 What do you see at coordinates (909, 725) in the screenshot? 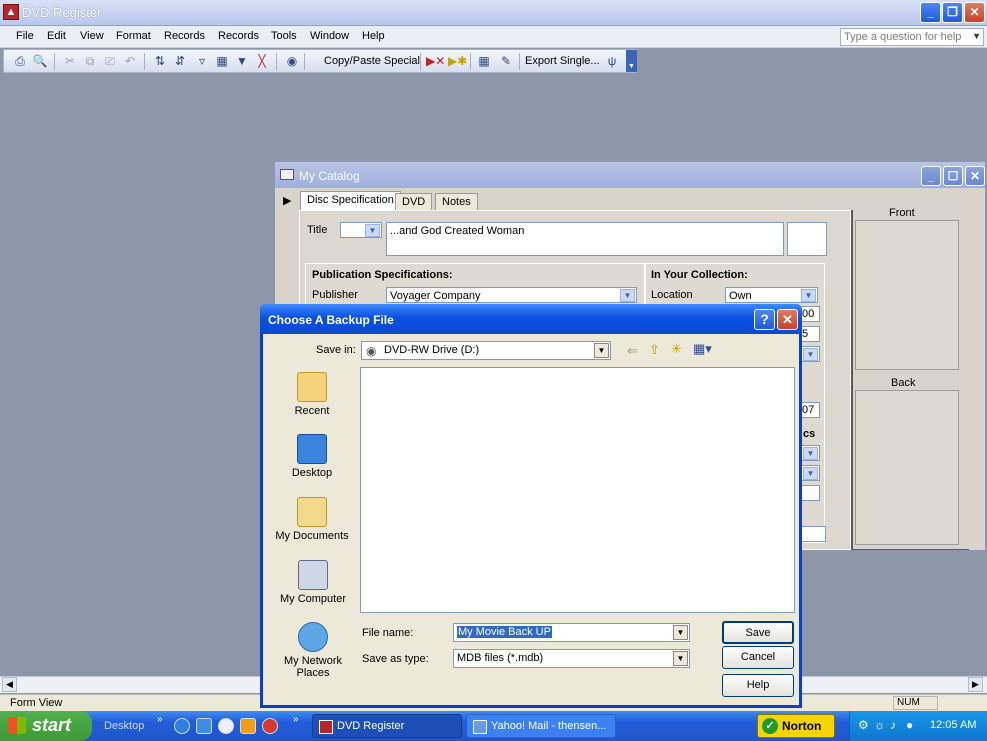
I see `tray-app-icon: ●` at bounding box center [909, 725].